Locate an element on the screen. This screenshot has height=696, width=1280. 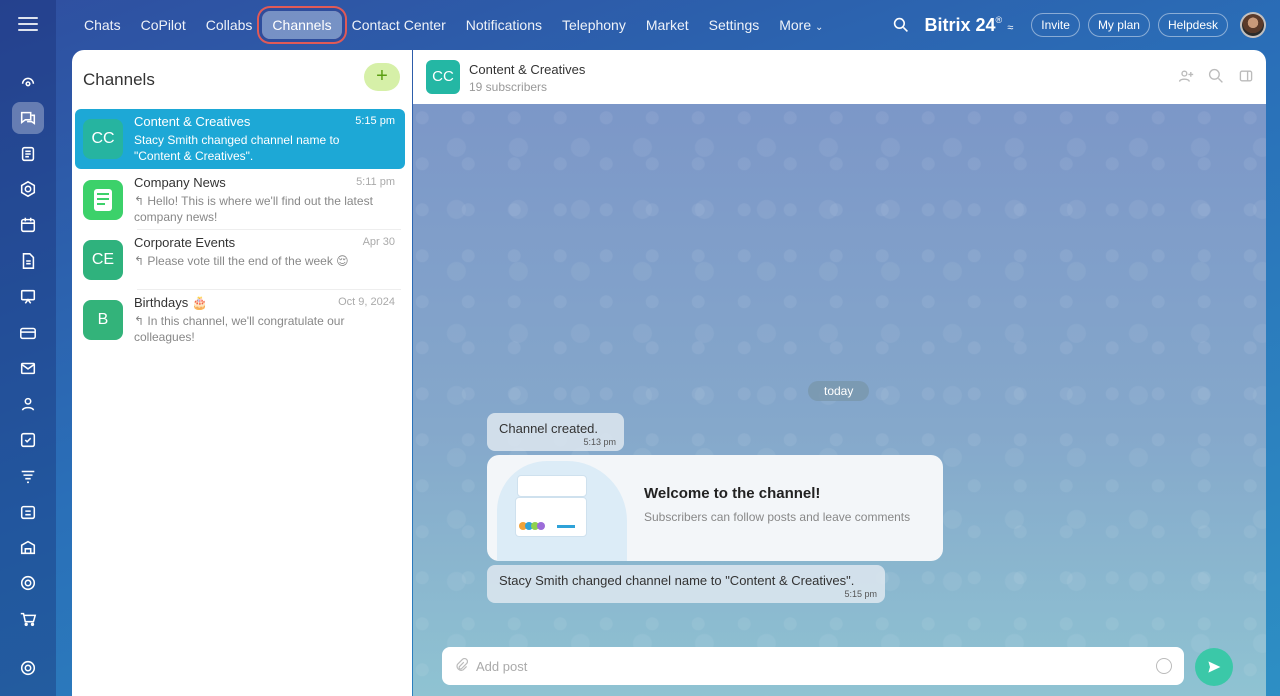
channel-name: Corporate Events is located at coordinates (185, 242).